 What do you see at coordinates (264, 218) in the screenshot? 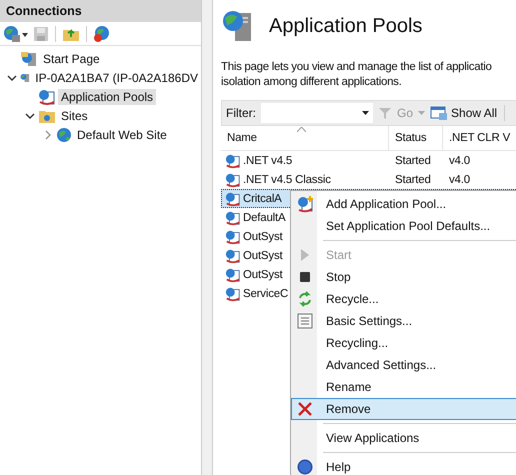
I see `table-cell: DefaultA` at bounding box center [264, 218].